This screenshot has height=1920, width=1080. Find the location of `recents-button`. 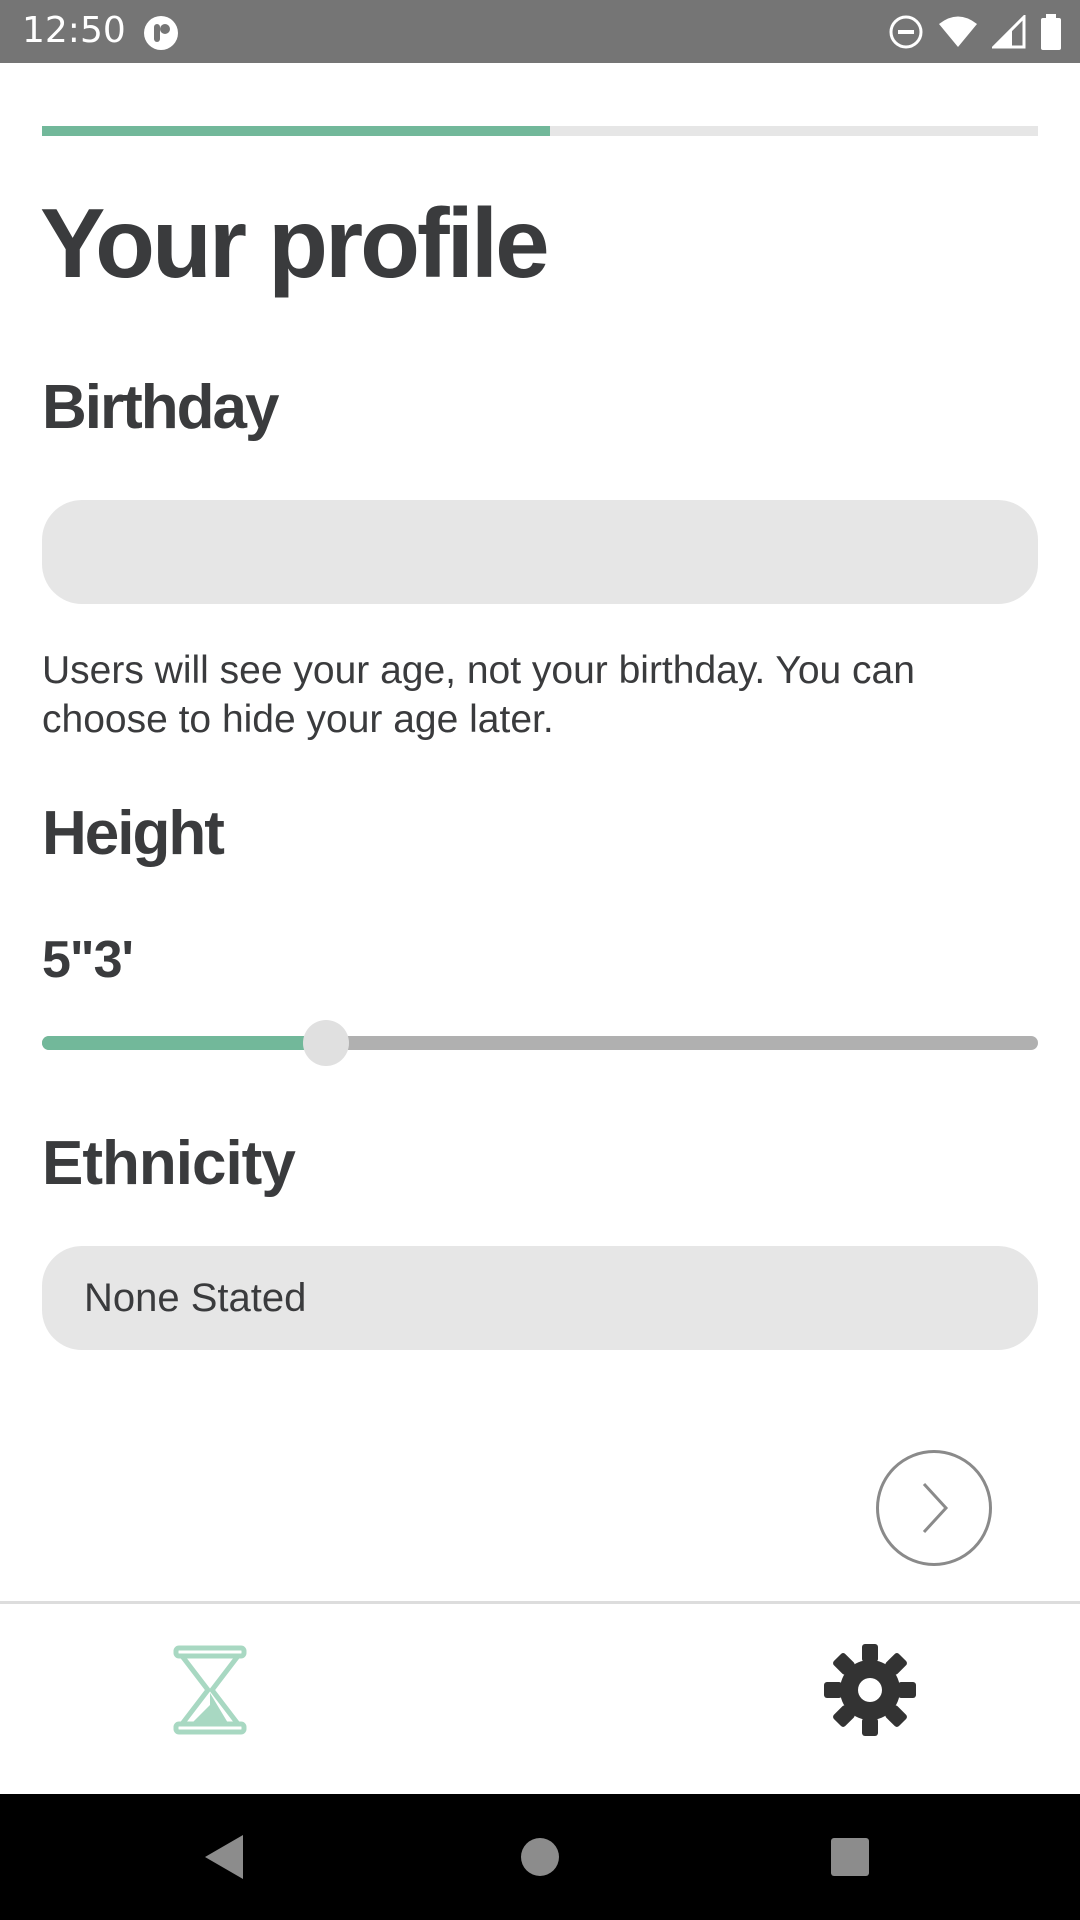

recents-button is located at coordinates (850, 1857).